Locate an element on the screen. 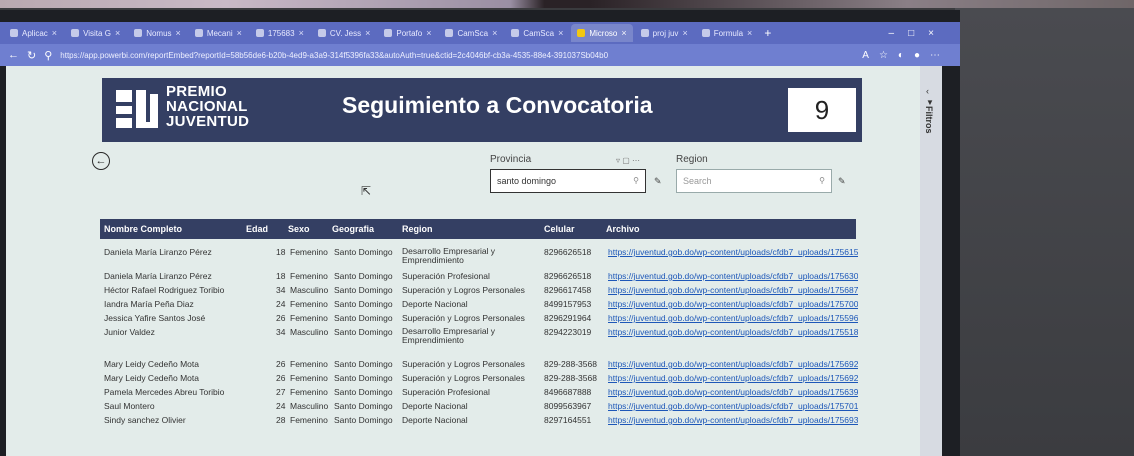  cell-nombre: Saul Montero is located at coordinates (129, 406).